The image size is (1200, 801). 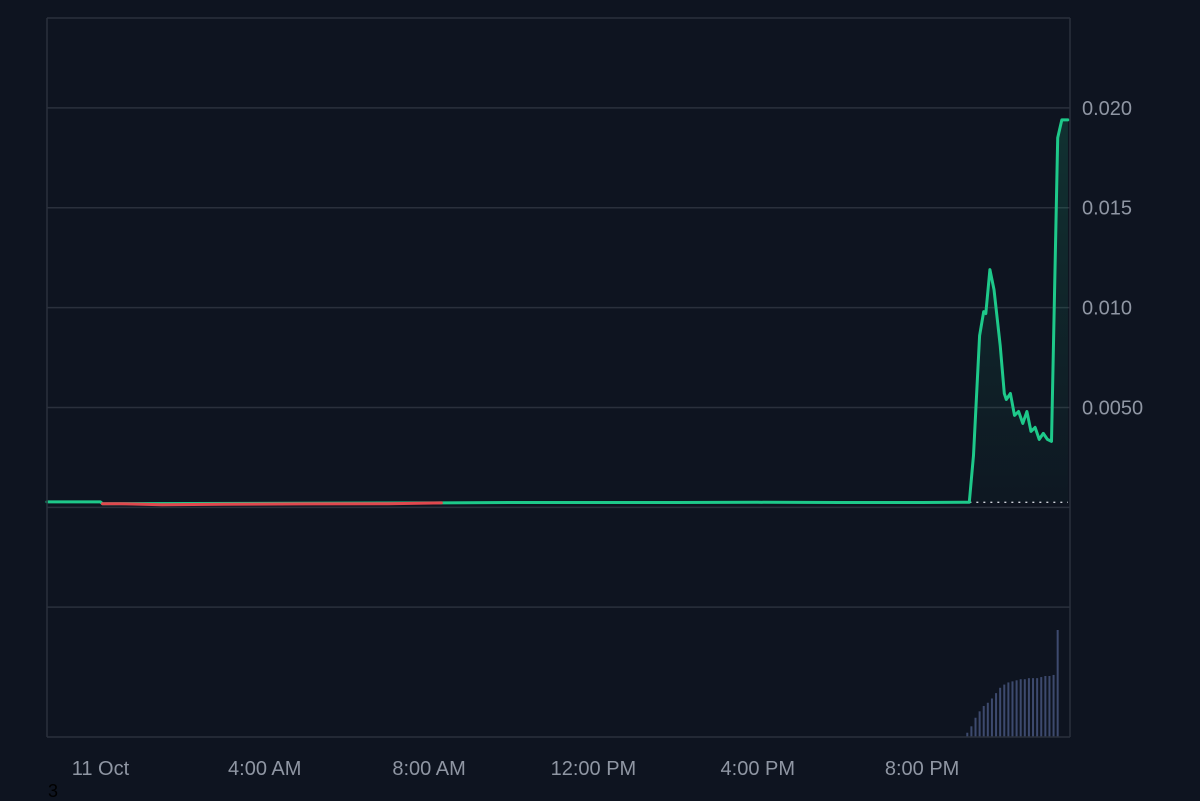 I want to click on x-tick-label: 12:00 PM, so click(x=594, y=769).